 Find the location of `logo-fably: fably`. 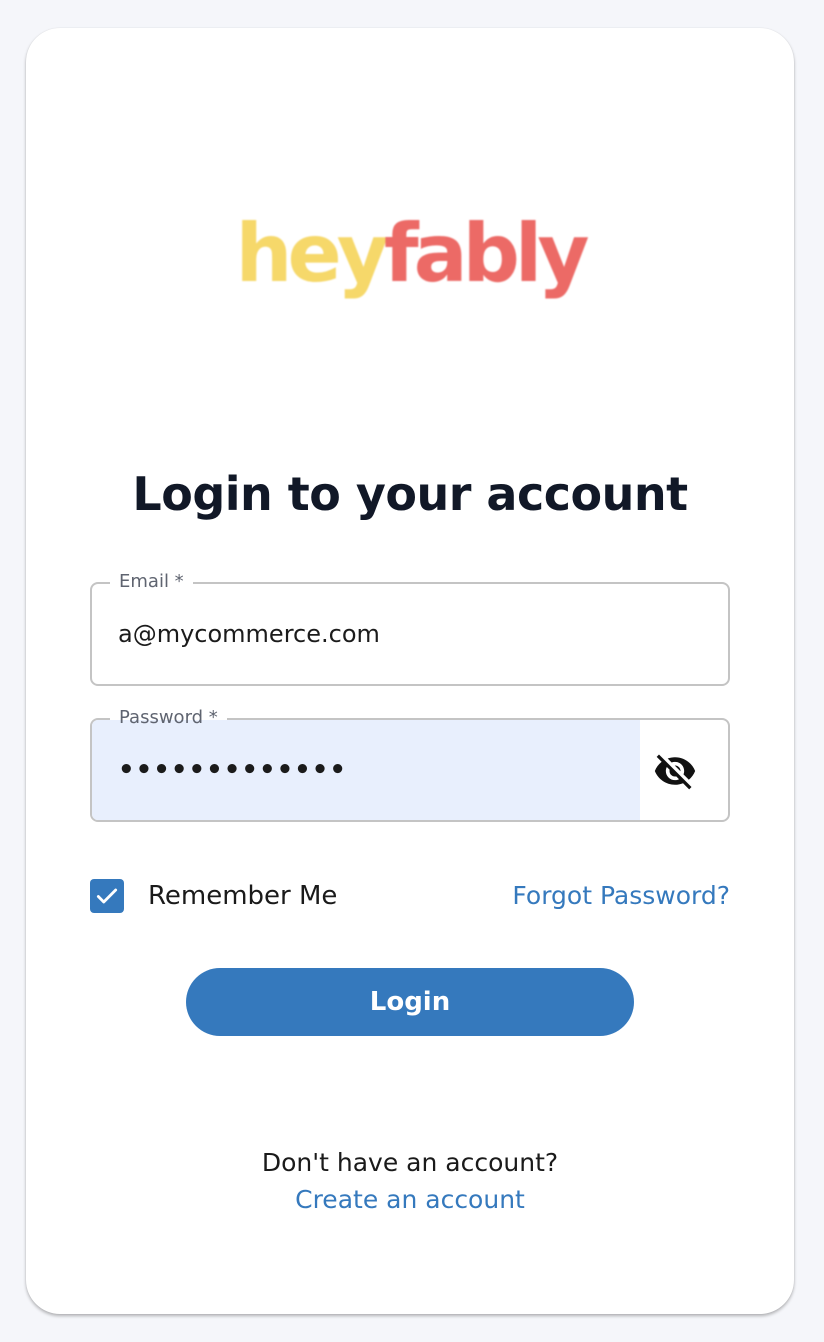

logo-fably: fably is located at coordinates (486, 253).